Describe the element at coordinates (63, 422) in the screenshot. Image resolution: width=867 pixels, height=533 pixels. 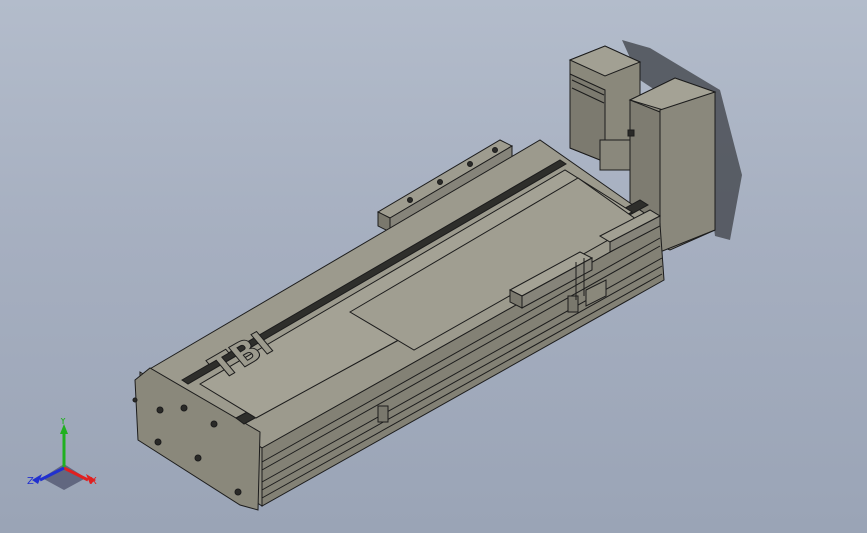
I see `y-axis-label: Y` at that location.